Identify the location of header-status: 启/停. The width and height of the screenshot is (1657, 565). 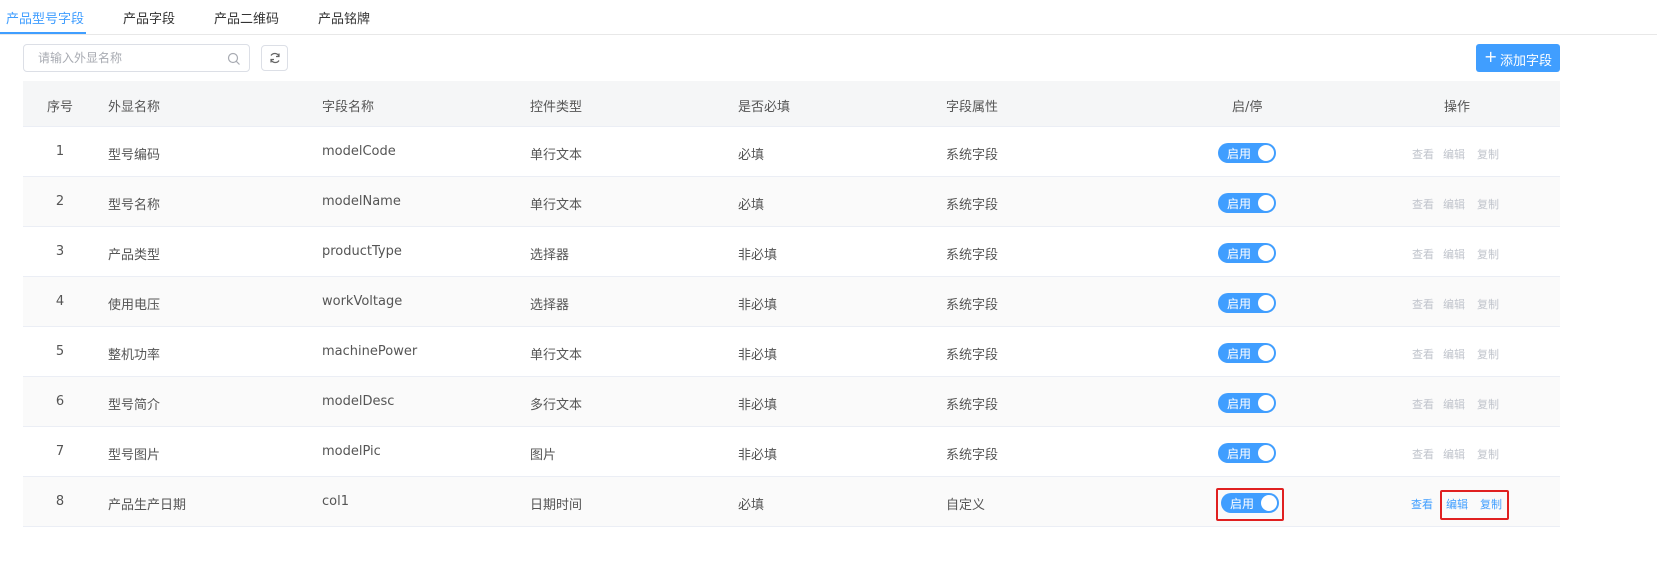
(1247, 107).